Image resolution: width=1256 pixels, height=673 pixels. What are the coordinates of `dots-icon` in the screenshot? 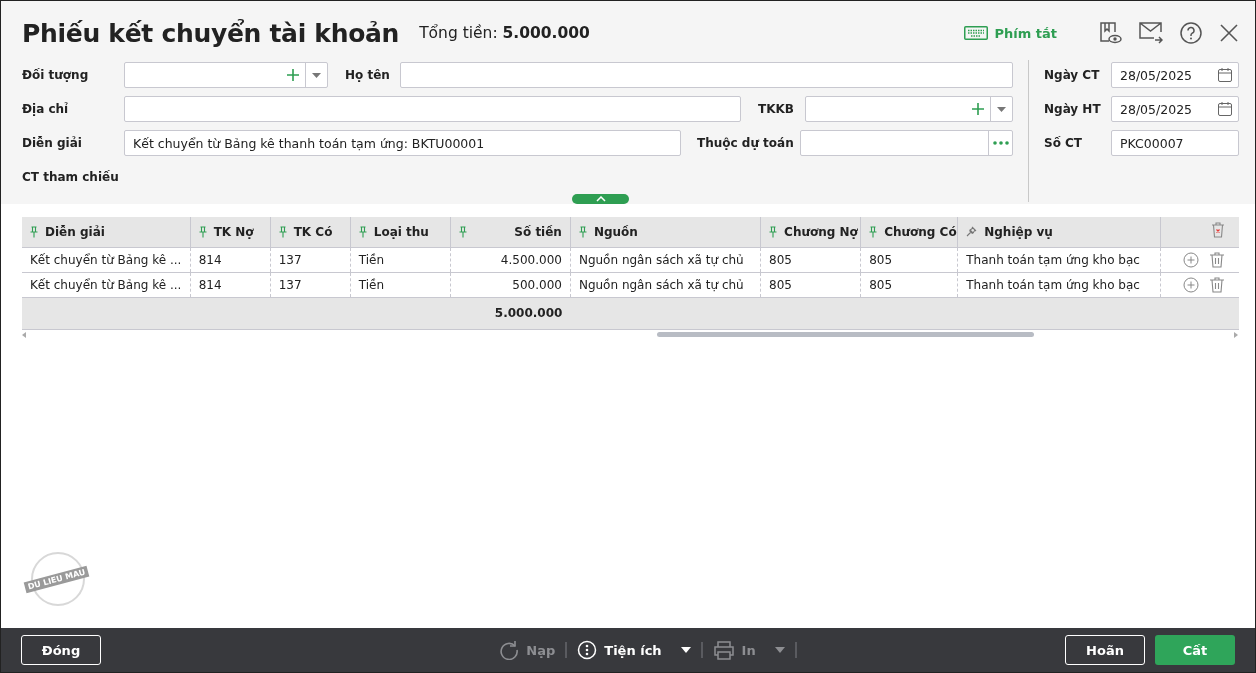 It's located at (1000, 143).